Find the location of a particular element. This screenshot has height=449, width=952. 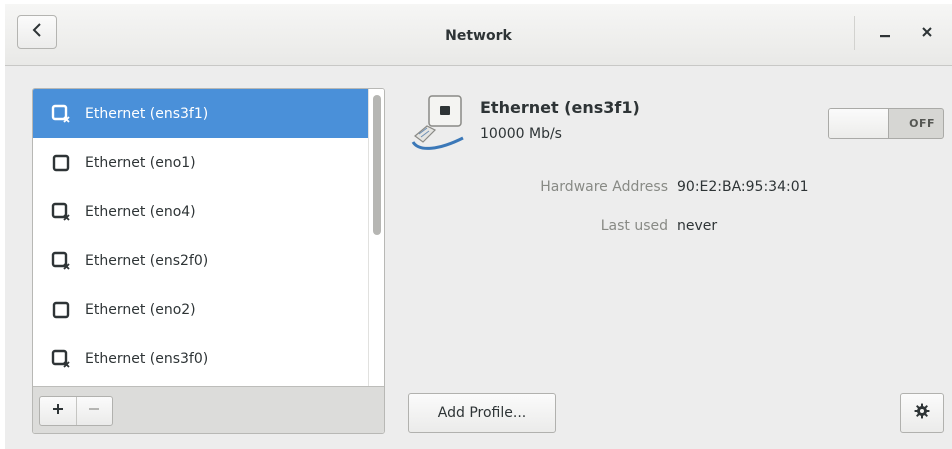

add-remove-group is located at coordinates (76, 411).